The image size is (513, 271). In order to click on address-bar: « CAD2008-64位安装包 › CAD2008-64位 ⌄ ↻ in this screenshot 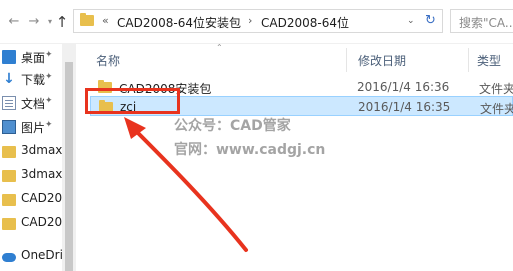, I will do `click(258, 21)`.